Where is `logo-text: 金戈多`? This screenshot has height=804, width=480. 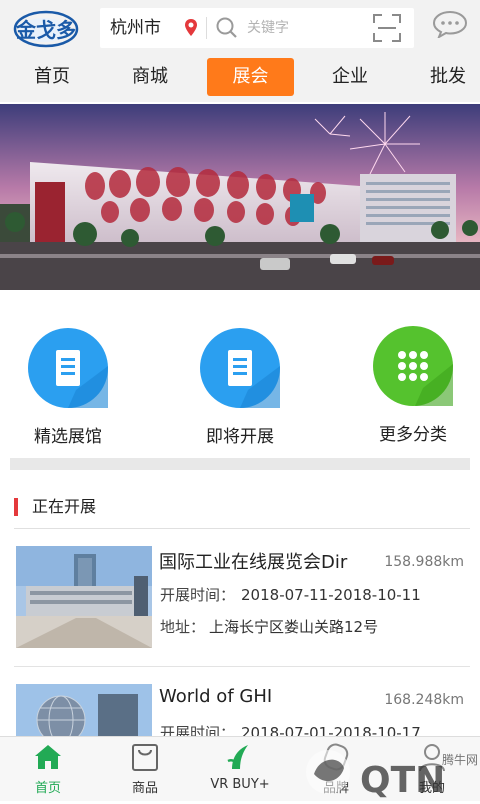 logo-text: 金戈多 is located at coordinates (45, 30).